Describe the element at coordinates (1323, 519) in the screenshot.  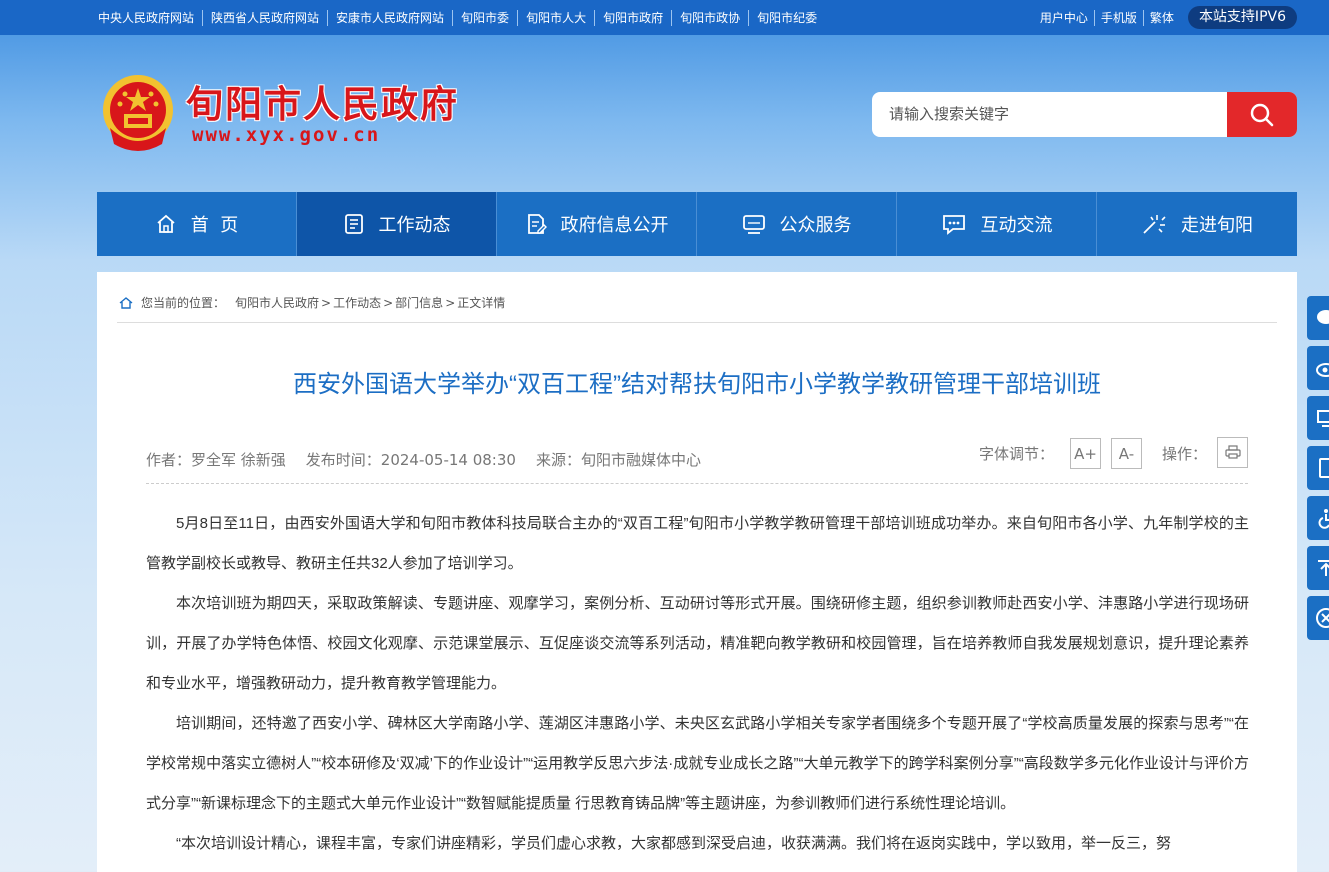
I see `accessibility-icon` at that location.